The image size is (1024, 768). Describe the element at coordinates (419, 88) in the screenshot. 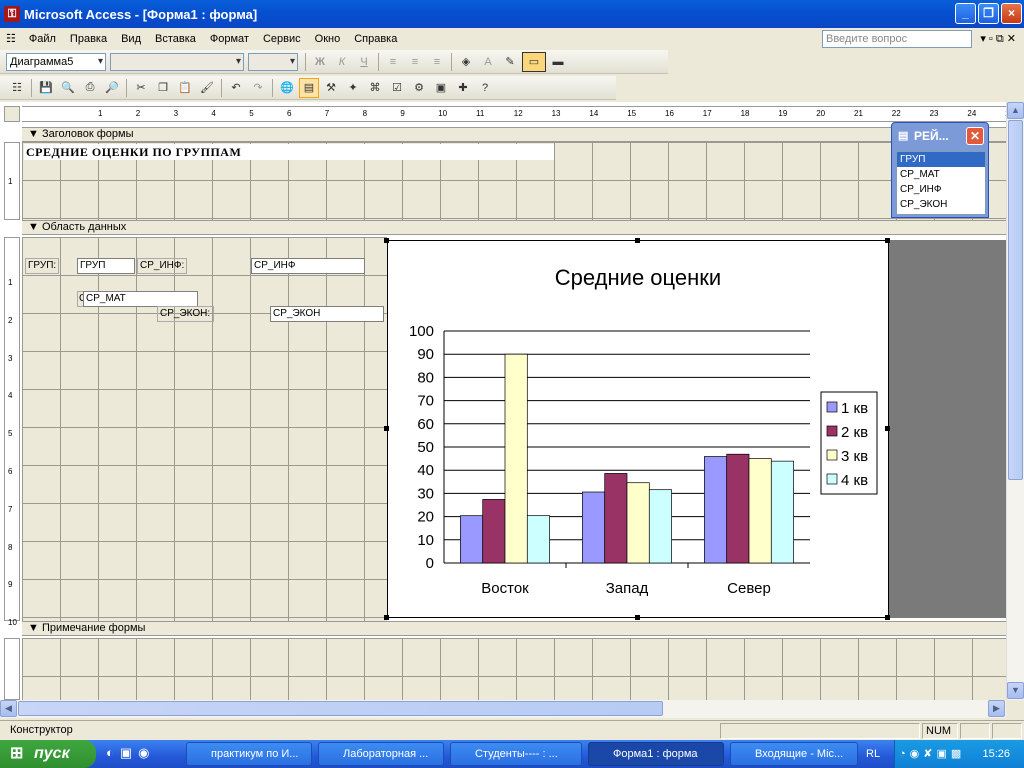

I see `builder-icon: ⚙` at that location.